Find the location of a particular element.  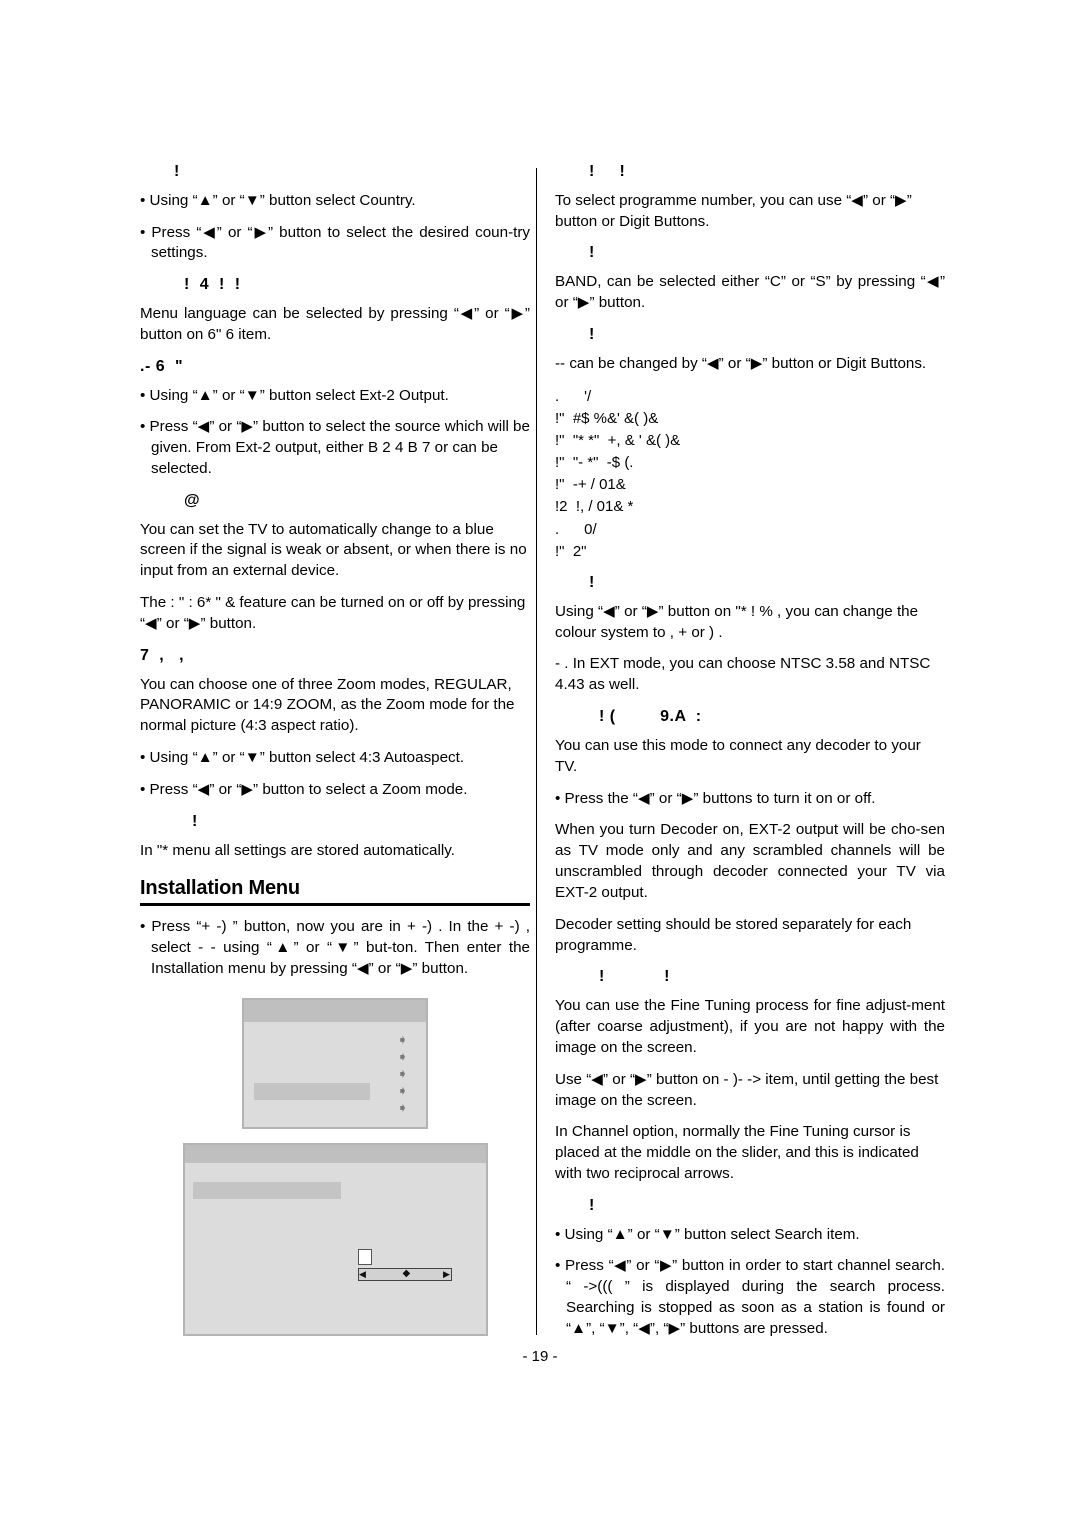

page-title: Installation Menu is located at coordinates (220, 888).